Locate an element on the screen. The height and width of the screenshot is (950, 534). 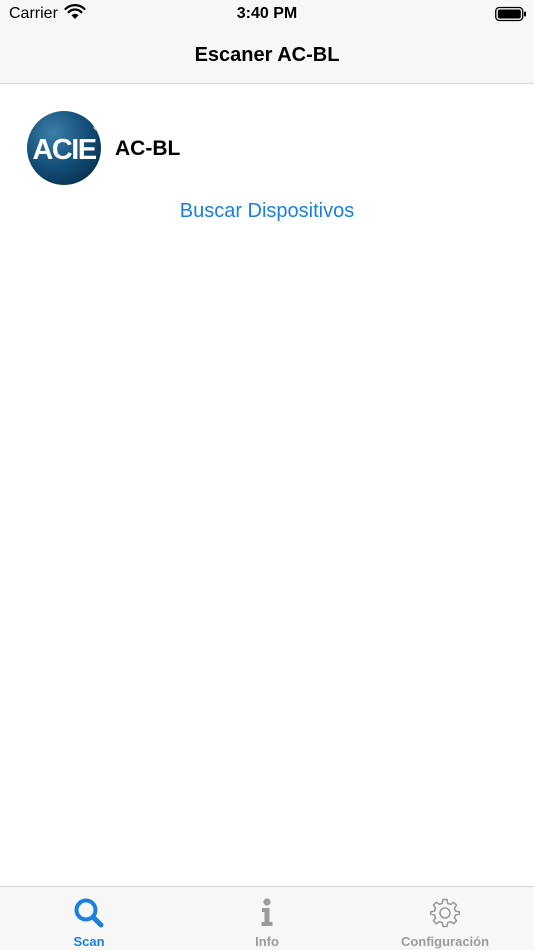
battery-icon is located at coordinates (510, 14).